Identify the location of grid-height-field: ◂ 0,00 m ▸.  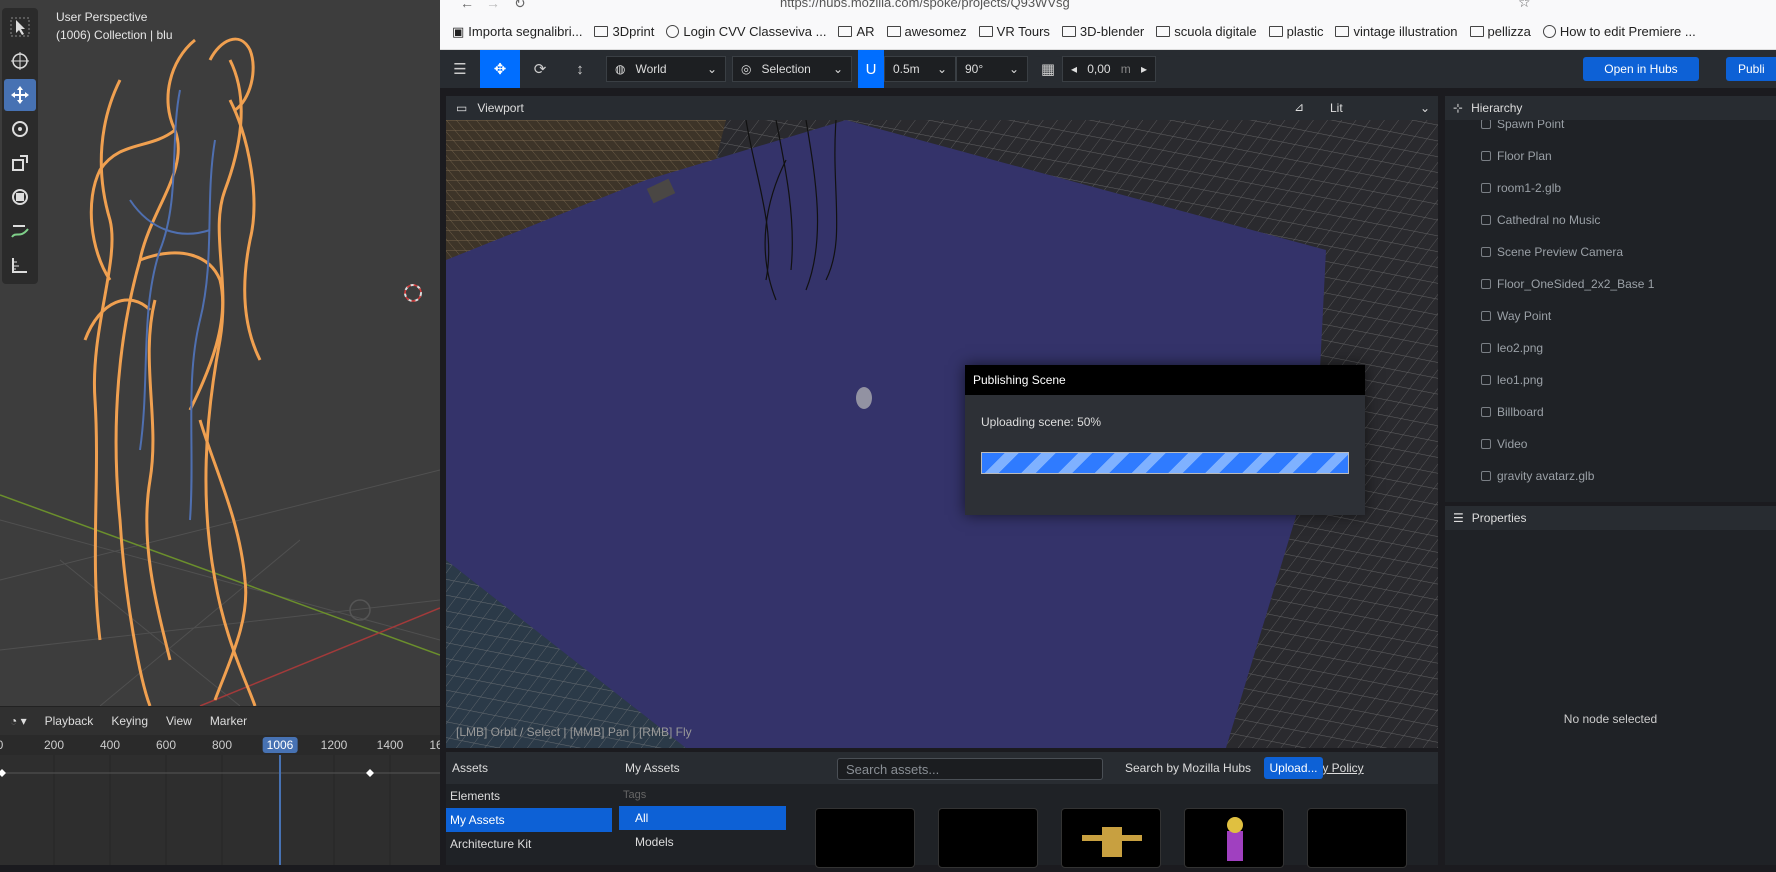
(1109, 69).